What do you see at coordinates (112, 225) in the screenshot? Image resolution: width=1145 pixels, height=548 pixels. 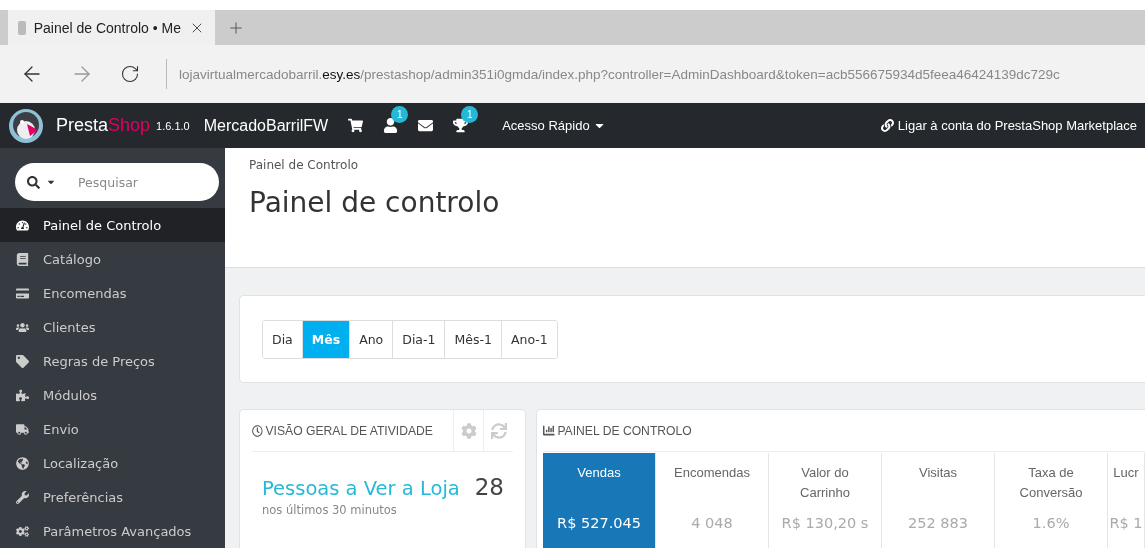 I see `sidebar-item: Painel de Controlo` at bounding box center [112, 225].